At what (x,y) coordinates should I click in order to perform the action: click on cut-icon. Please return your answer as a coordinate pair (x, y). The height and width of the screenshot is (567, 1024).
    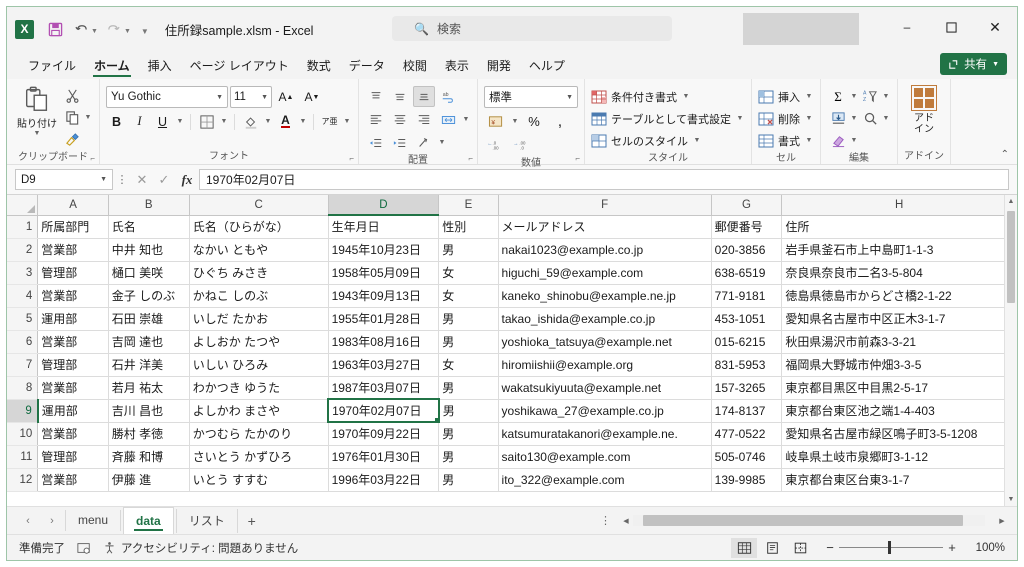
    Looking at the image, I should click on (72, 96).